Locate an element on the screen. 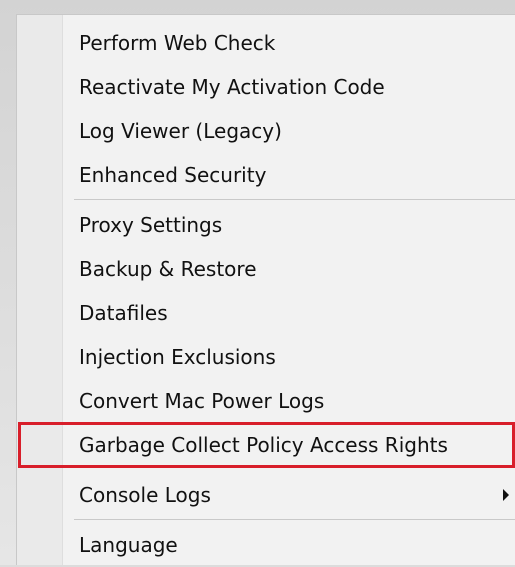  menu-item-log-viewer-legacy: Log Viewer (Legacy) is located at coordinates (266, 131).